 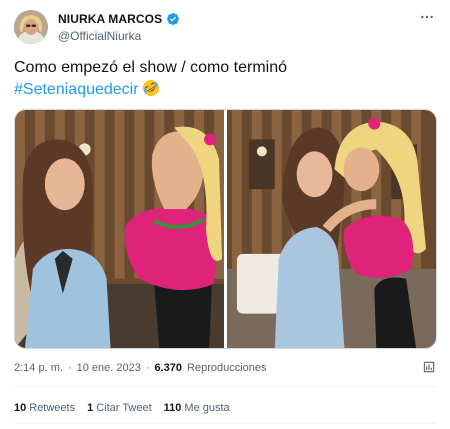 What do you see at coordinates (110, 19) in the screenshot?
I see `display-name: NIURKA MARCOS` at bounding box center [110, 19].